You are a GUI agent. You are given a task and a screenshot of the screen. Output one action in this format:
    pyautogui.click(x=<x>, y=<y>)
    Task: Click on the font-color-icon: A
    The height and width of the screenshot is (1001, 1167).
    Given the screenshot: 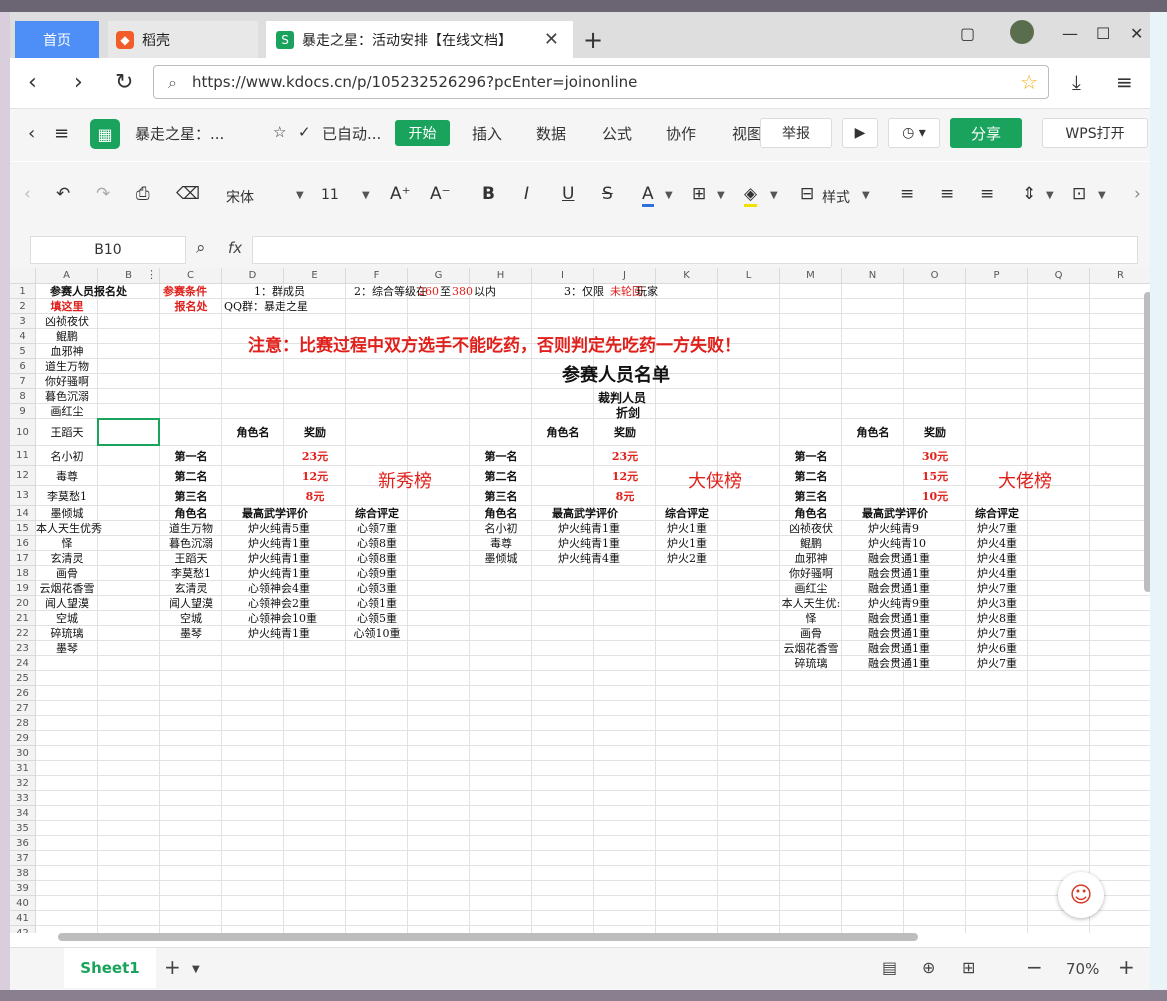 What is the action you would take?
    pyautogui.click(x=648, y=195)
    